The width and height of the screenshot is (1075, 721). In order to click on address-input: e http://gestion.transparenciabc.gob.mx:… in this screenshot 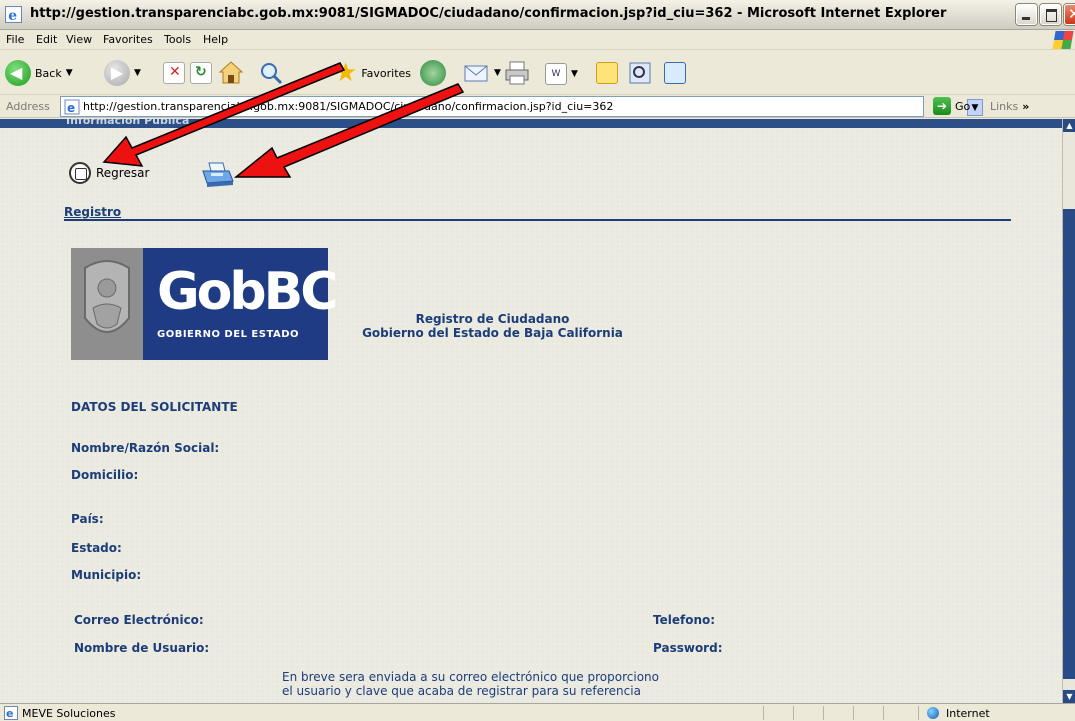, I will do `click(521, 106)`.